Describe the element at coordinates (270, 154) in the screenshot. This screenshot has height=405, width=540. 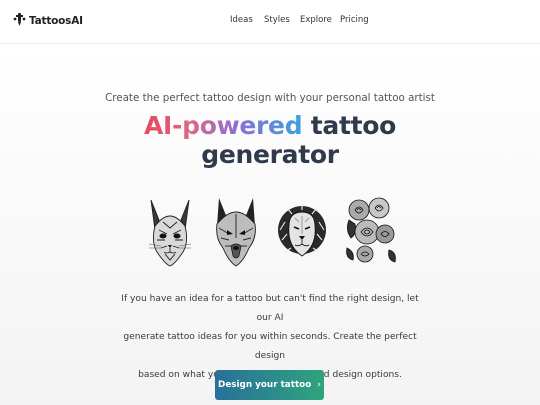
I see `headline-line2: generator` at that location.